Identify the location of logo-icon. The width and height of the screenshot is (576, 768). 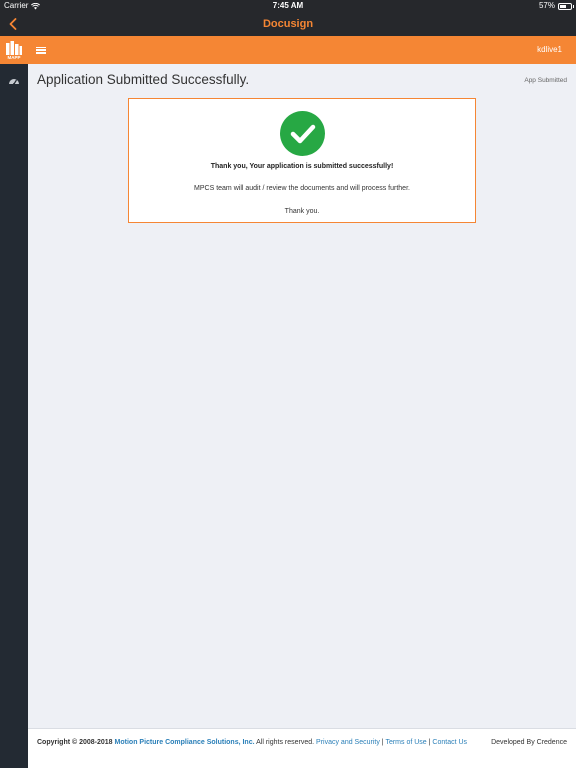
(14, 47).